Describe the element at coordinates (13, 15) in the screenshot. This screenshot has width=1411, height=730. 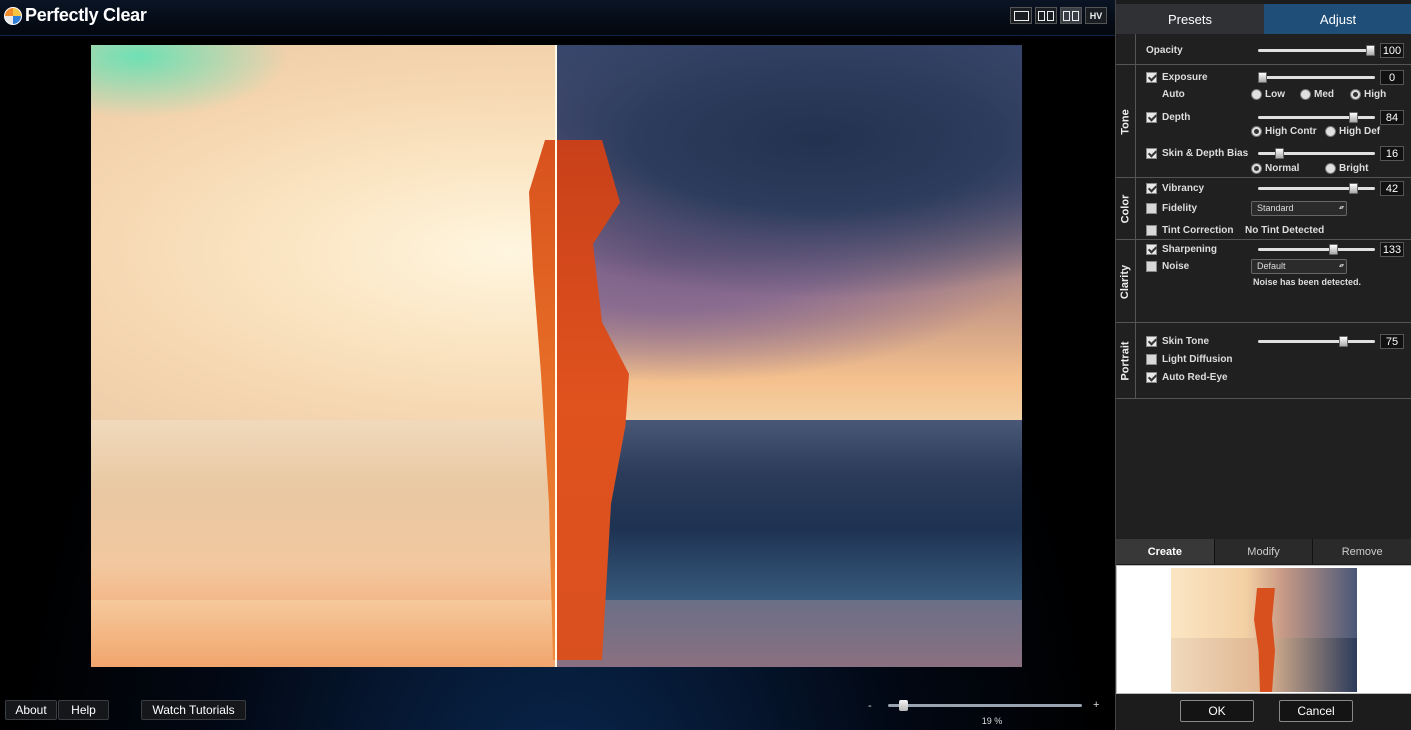
I see `perfectly-clear-logo-icon` at that location.